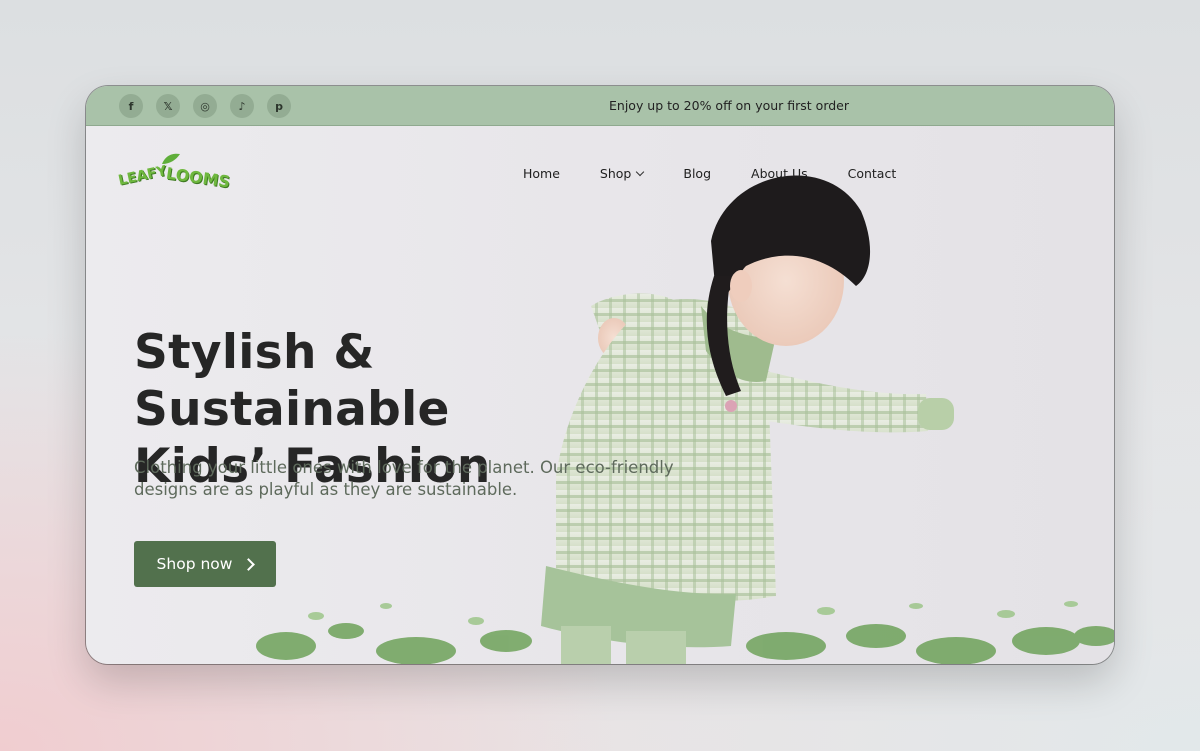  I want to click on nav-shop: Shop, so click(622, 173).